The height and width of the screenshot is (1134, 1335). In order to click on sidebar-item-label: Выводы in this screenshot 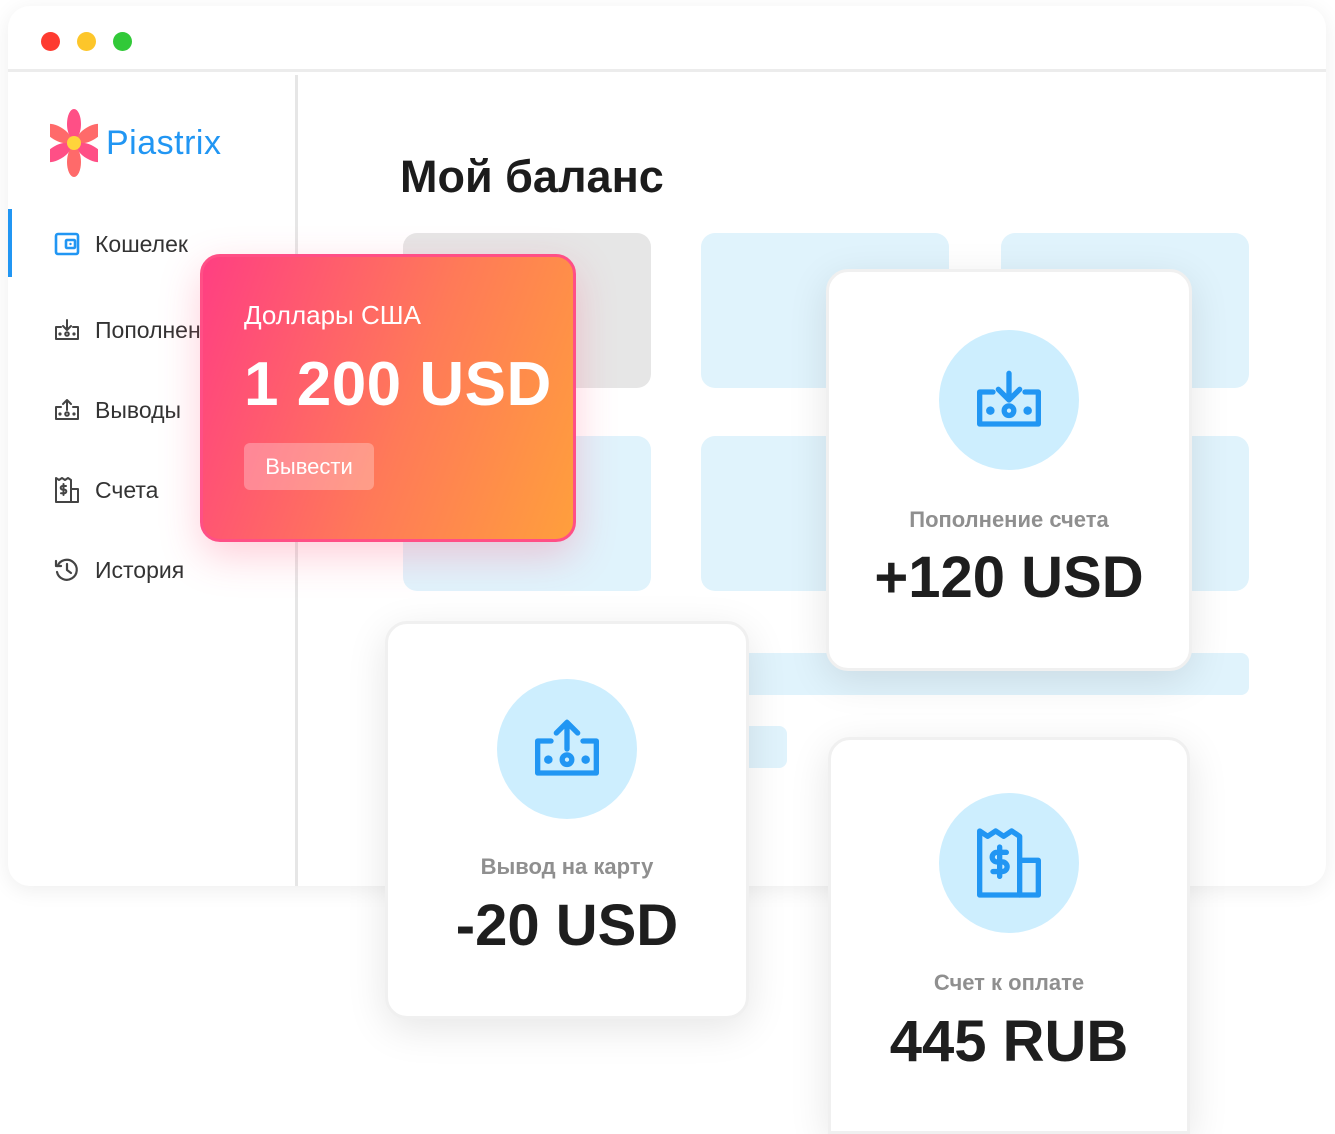, I will do `click(138, 409)`.